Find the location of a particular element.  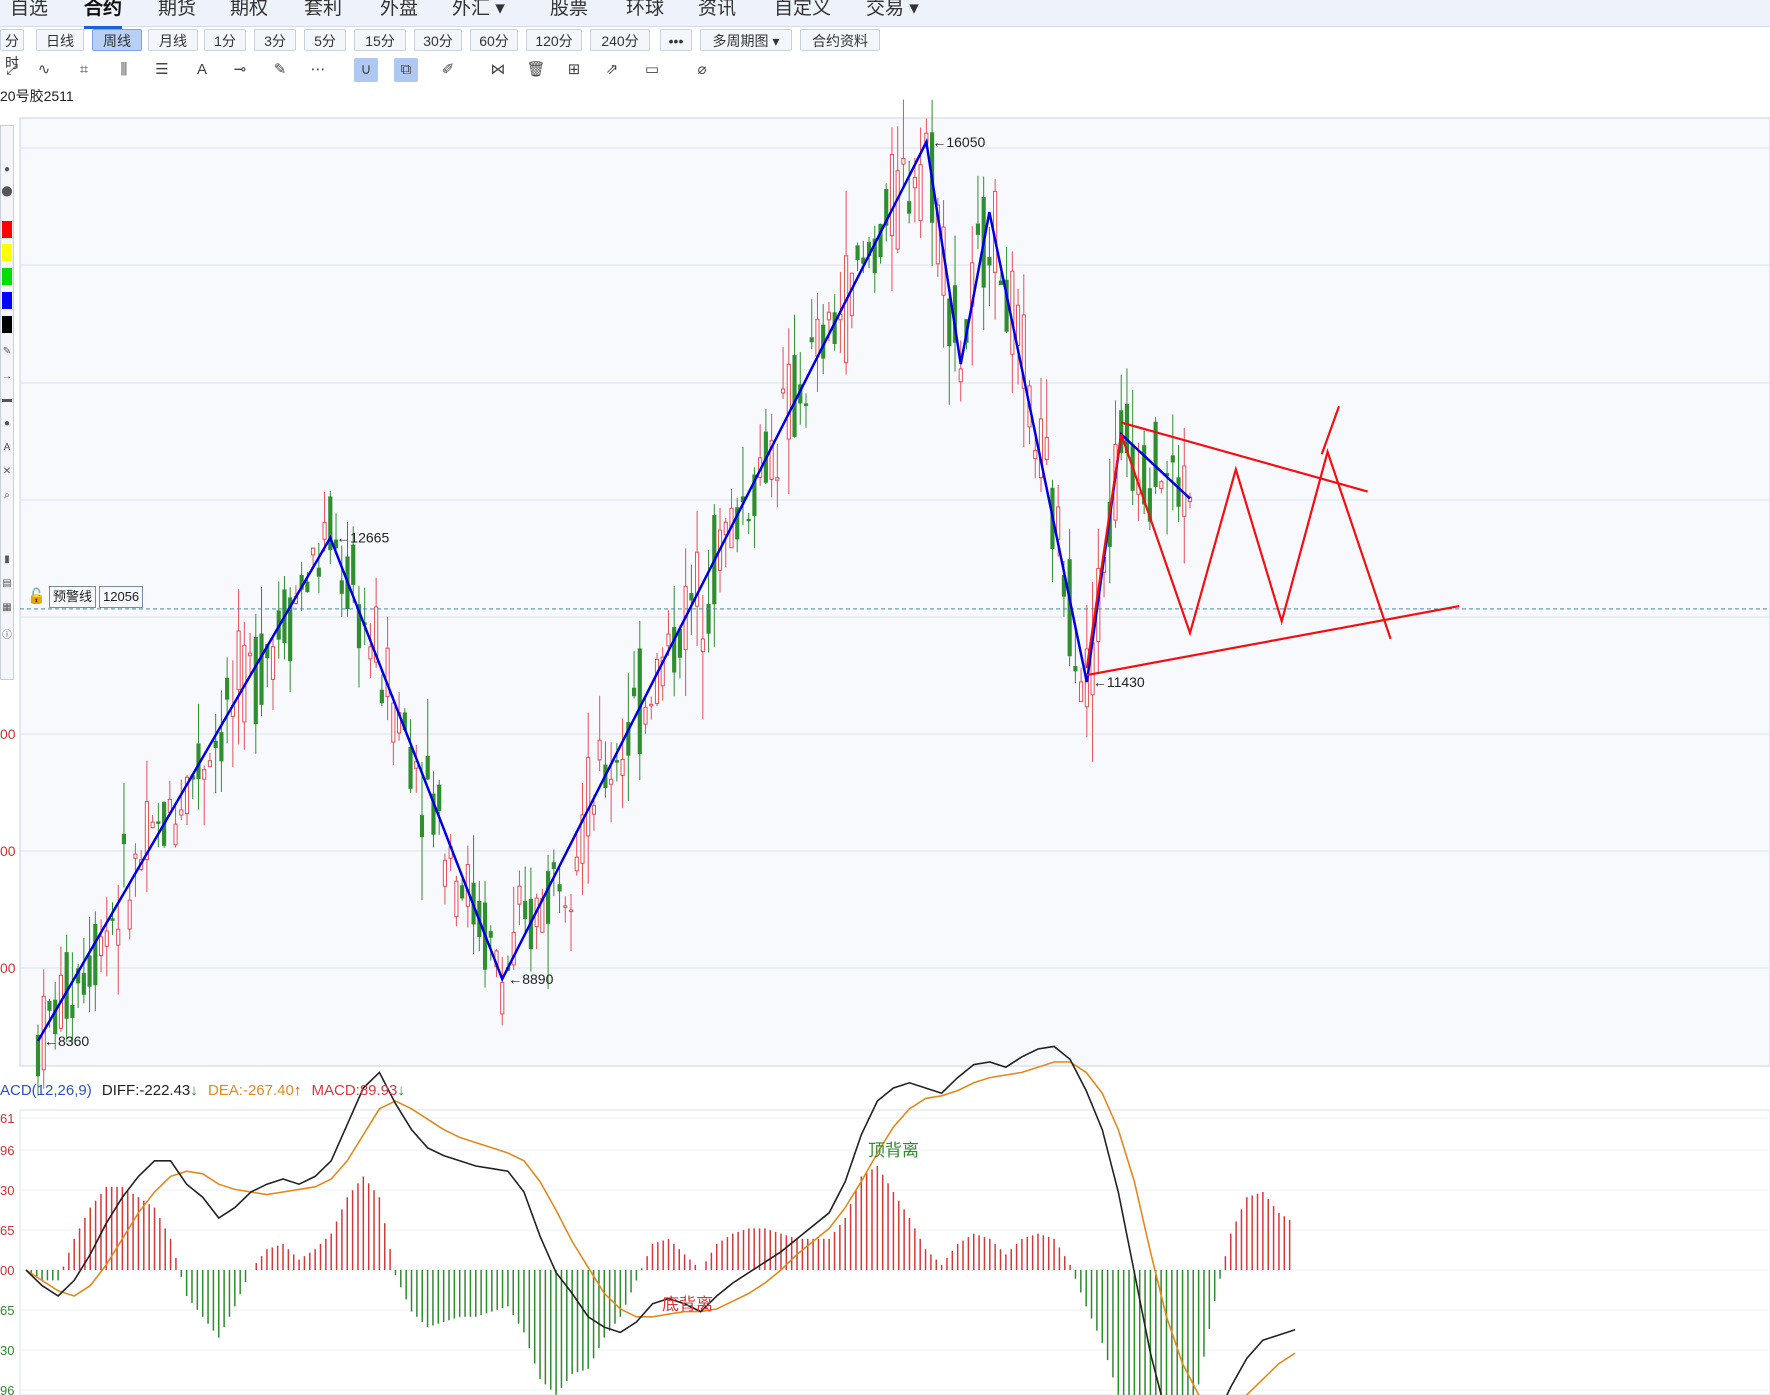

macd-tick-label: 61 is located at coordinates (7, 1118).